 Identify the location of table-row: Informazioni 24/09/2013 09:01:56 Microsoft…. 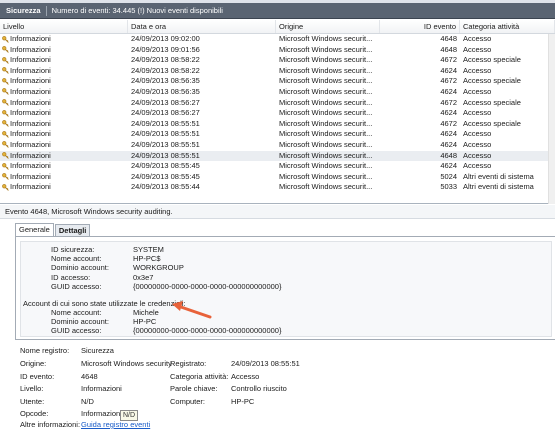
(277, 50).